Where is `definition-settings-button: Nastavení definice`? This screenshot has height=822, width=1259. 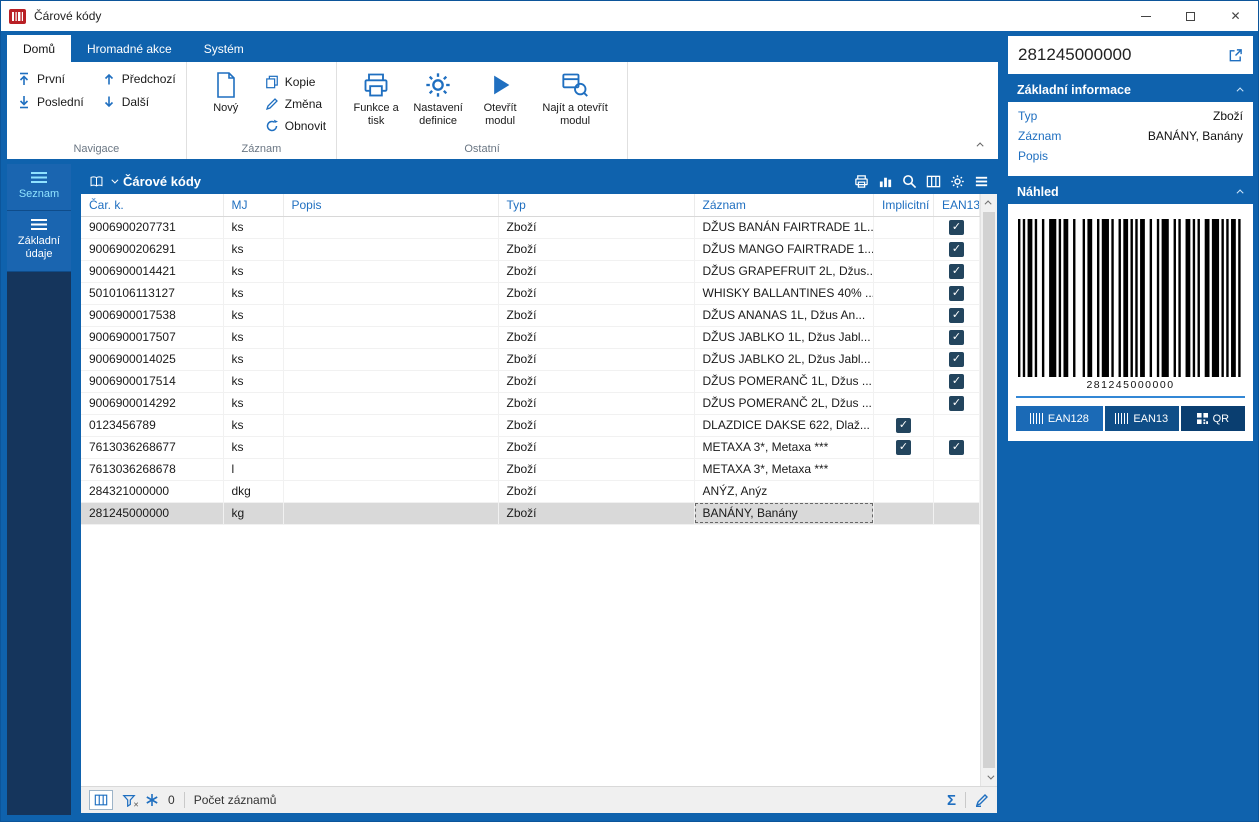 definition-settings-button: Nastavení definice is located at coordinates (438, 104).